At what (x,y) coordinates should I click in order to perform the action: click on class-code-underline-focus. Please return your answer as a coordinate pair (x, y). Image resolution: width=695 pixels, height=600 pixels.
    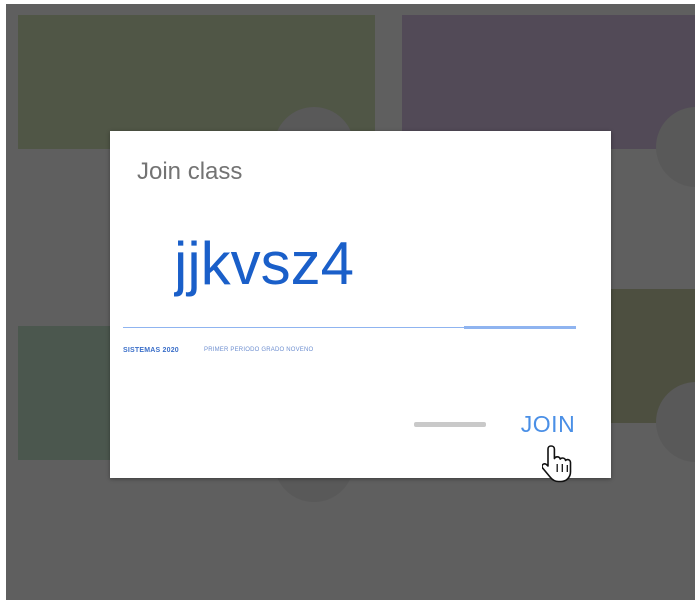
    Looking at the image, I should click on (520, 327).